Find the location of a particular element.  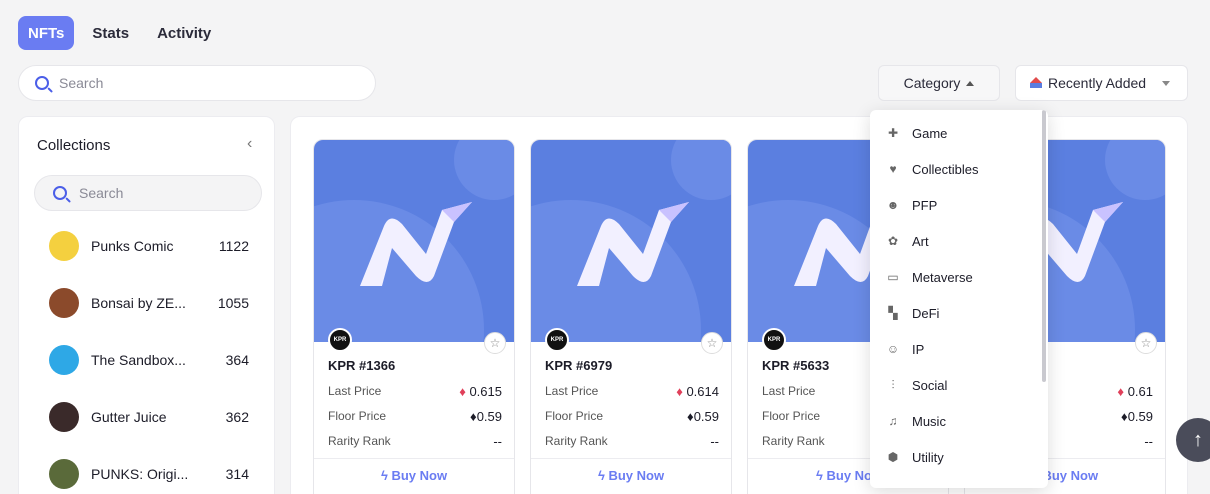

category-item-music: ♫ Music is located at coordinates (955, 421).